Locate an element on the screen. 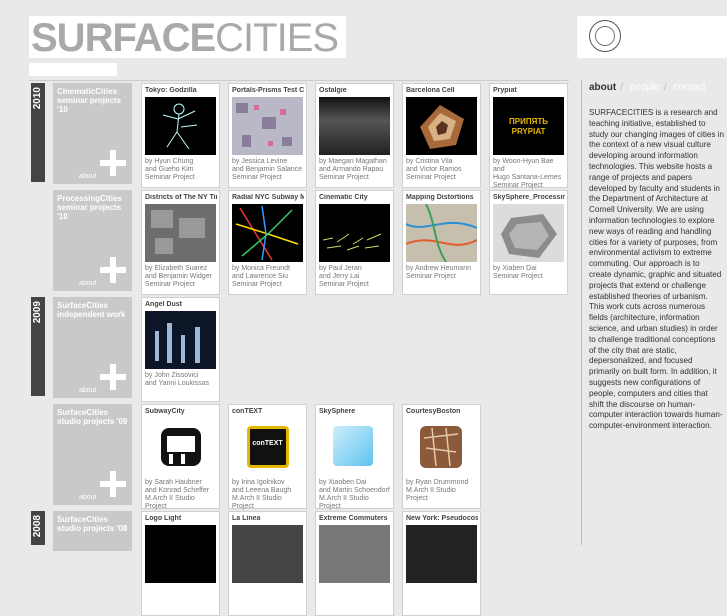  category-title: SurfaceCities independent work is located at coordinates (91, 310).